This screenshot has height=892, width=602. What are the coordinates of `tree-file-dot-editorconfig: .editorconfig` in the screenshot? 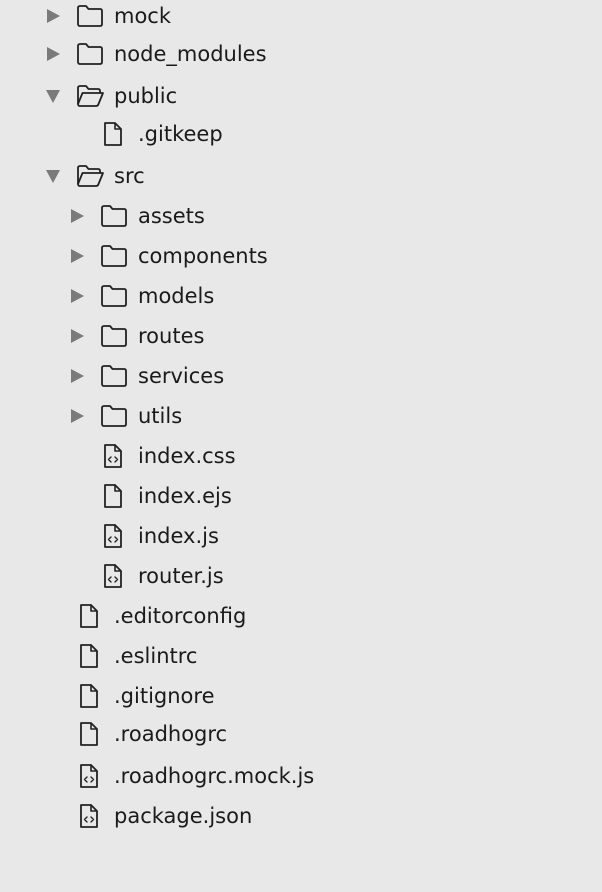 It's located at (301, 616).